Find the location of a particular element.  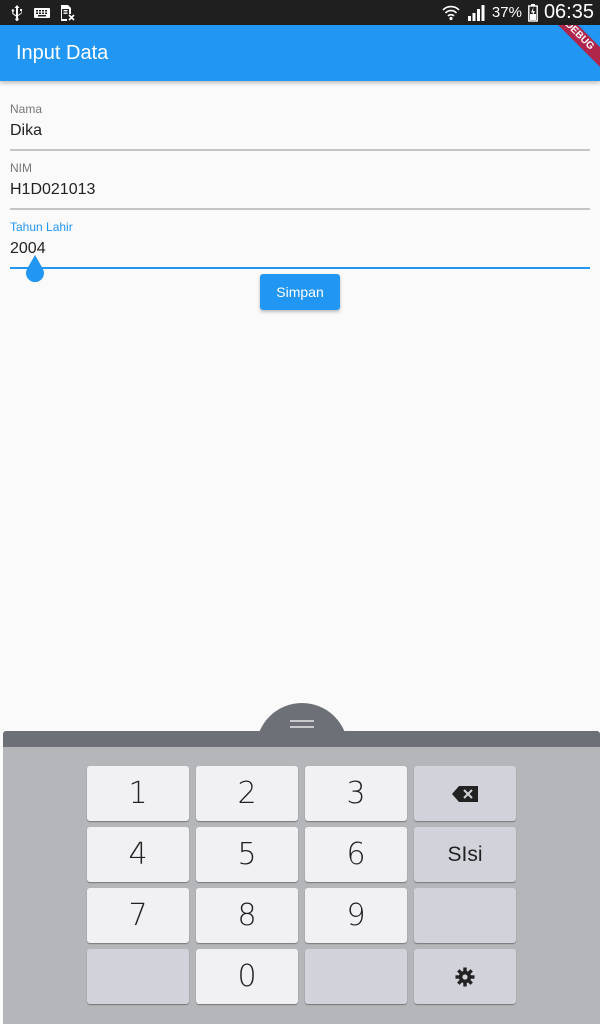

backspace-icon is located at coordinates (465, 793).